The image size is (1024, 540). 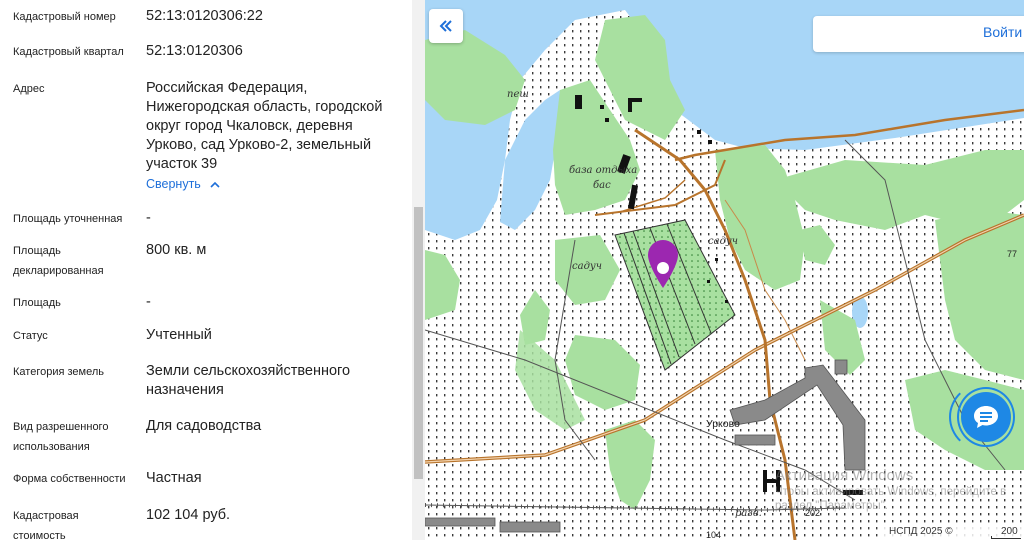 What do you see at coordinates (176, 250) in the screenshot?
I see `field-value: 800 кв. м` at bounding box center [176, 250].